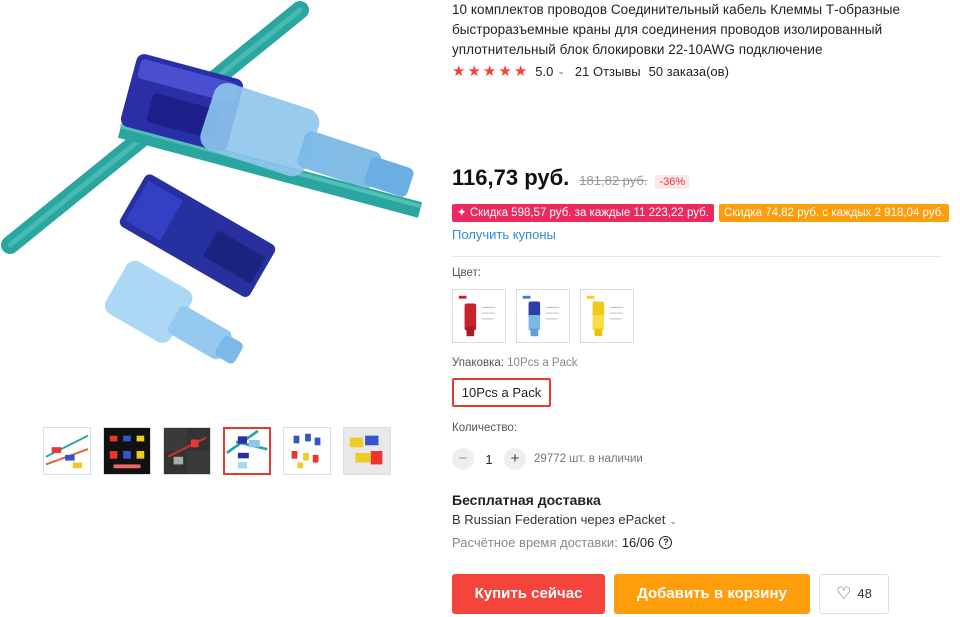 The height and width of the screenshot is (617, 960). Describe the element at coordinates (697, 256) in the screenshot. I see `divider` at that location.